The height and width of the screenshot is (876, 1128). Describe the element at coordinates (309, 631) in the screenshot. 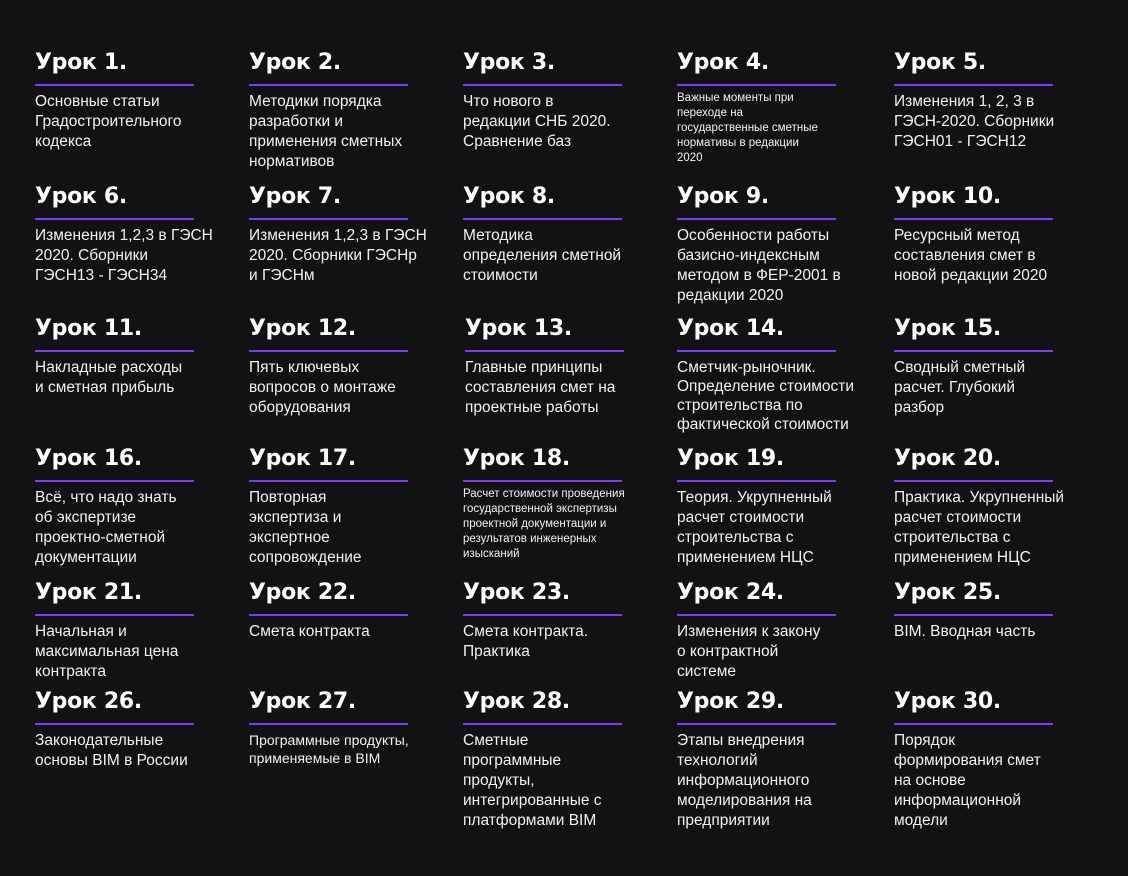

I see `lesson-description: Смета контракта` at that location.